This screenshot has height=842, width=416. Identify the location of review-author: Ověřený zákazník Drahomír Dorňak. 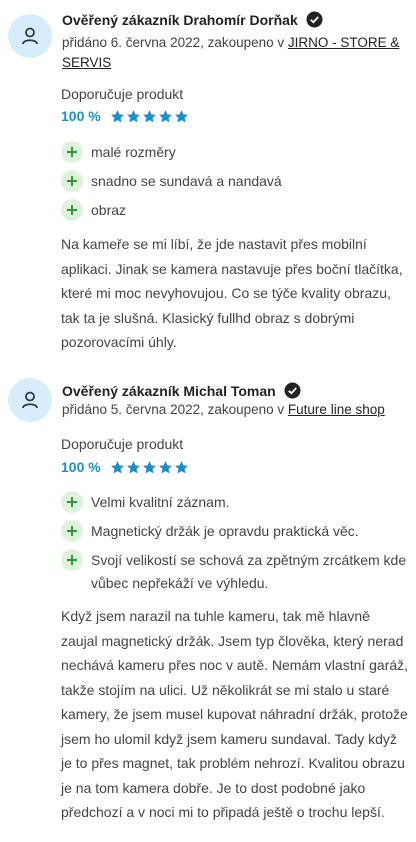
(192, 19).